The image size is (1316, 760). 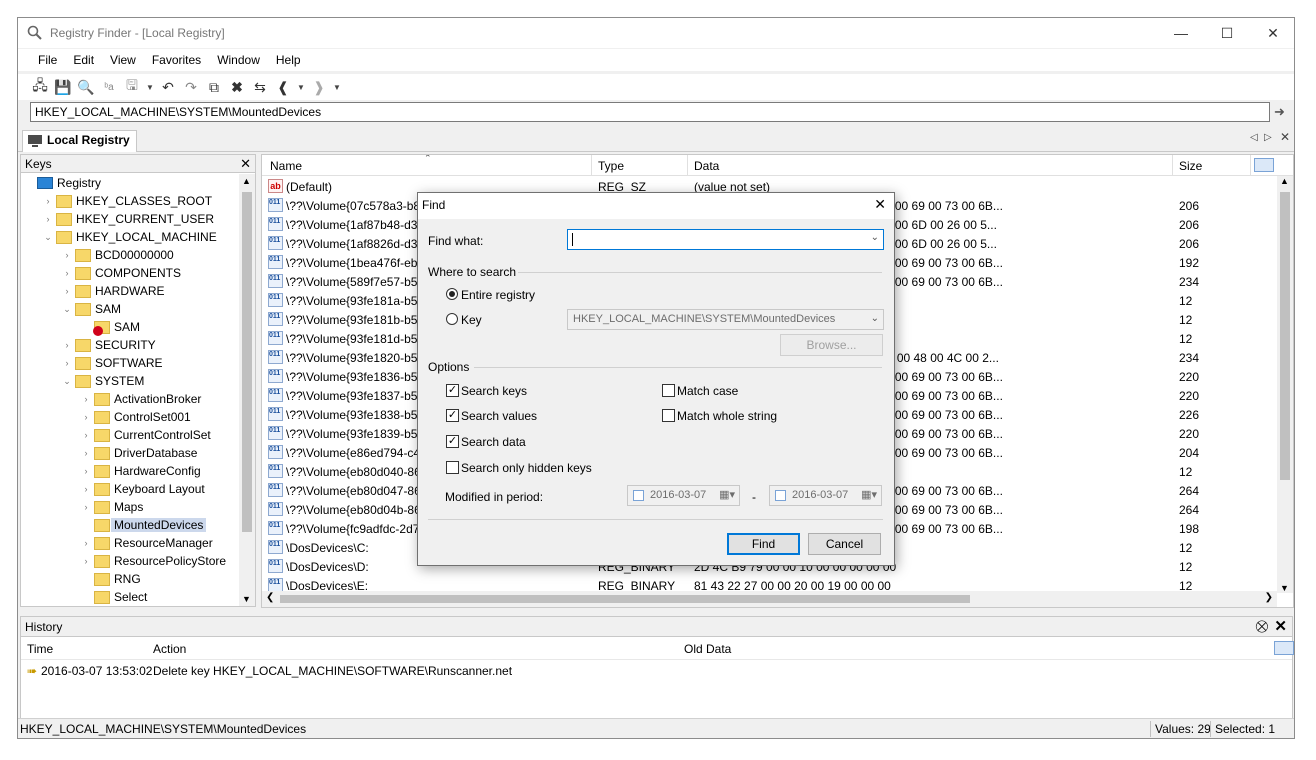 What do you see at coordinates (132, 87) in the screenshot?
I see `save-icon: 🖫` at bounding box center [132, 87].